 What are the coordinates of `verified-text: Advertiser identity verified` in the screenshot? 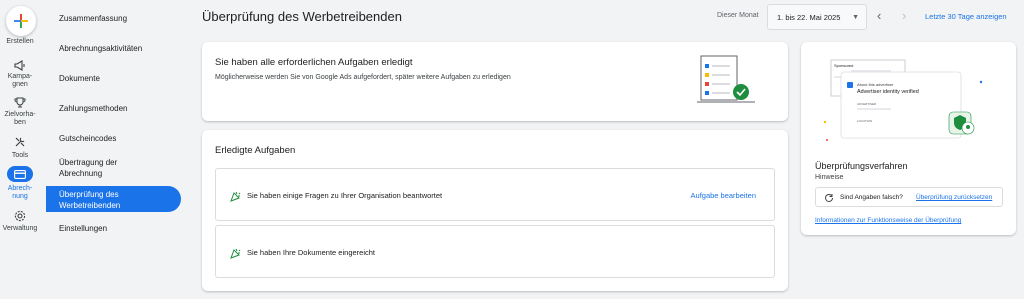 It's located at (888, 92).